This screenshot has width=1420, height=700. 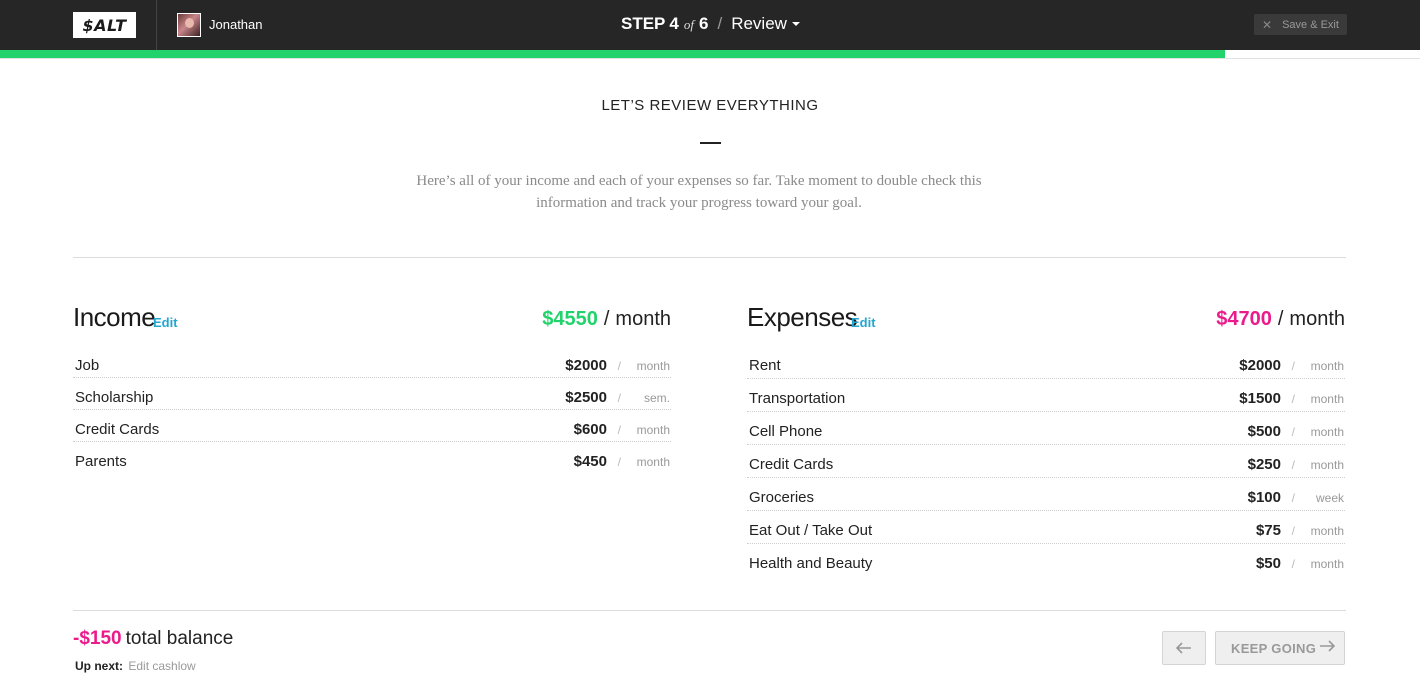 What do you see at coordinates (156, 25) in the screenshot?
I see `top-bar-divider` at bounding box center [156, 25].